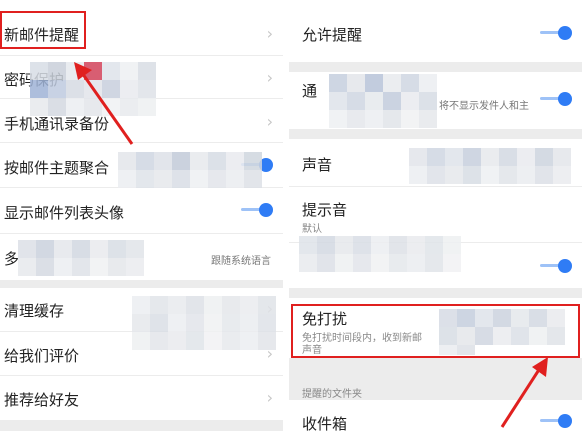 Image resolution: width=582 pixels, height=431 pixels. Describe the element at coordinates (57, 168) in the screenshot. I see `settings-item-label: 按邮件主题聚合` at that location.